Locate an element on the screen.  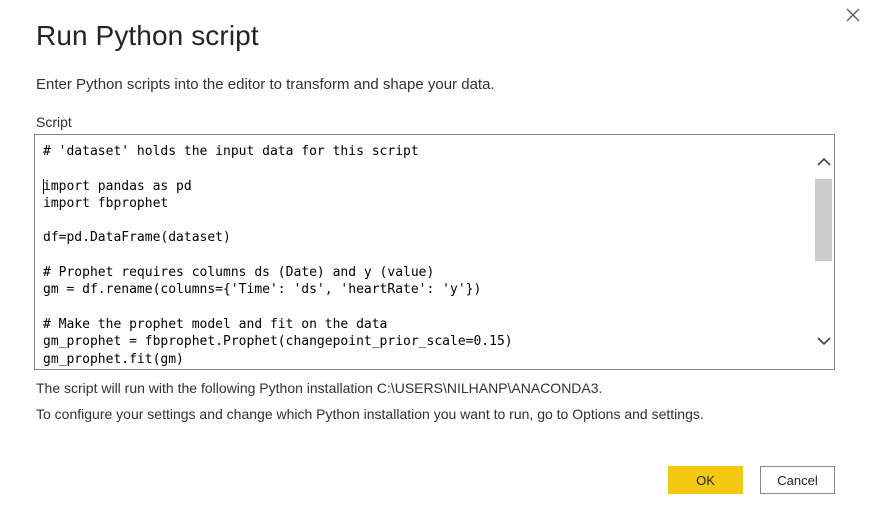
text-caret is located at coordinates (43, 186).